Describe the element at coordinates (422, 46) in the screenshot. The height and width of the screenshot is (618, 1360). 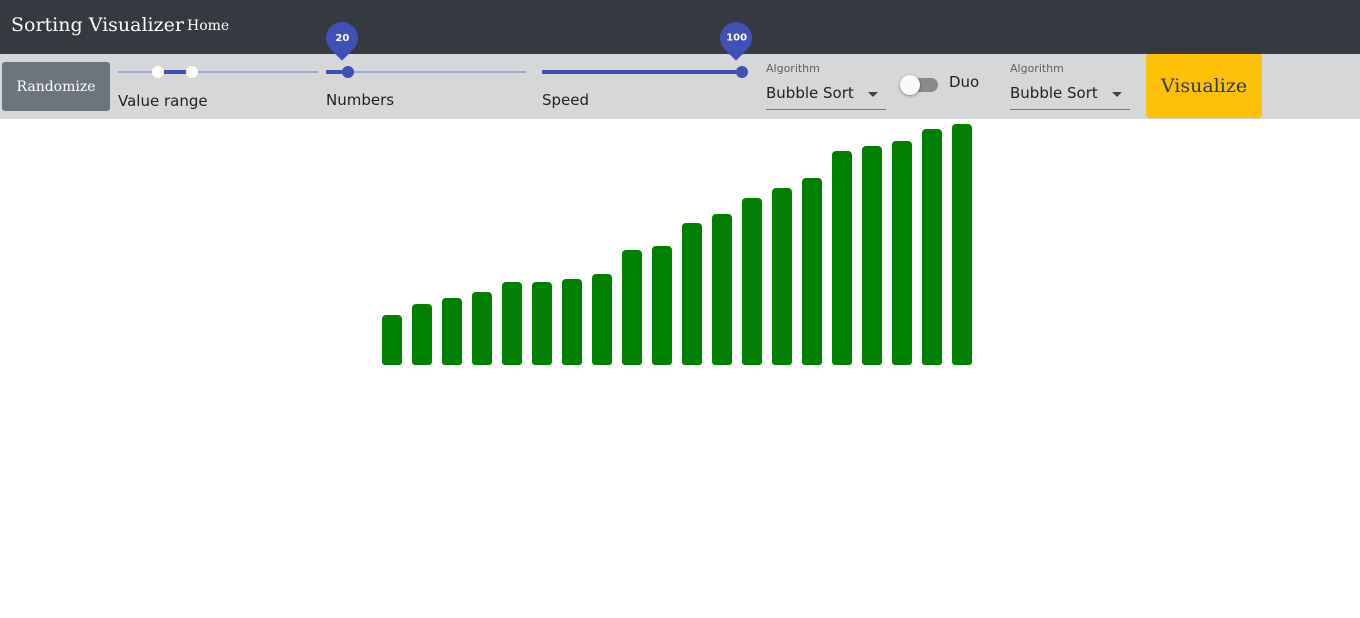
I see `numbers-slider: 20` at that location.